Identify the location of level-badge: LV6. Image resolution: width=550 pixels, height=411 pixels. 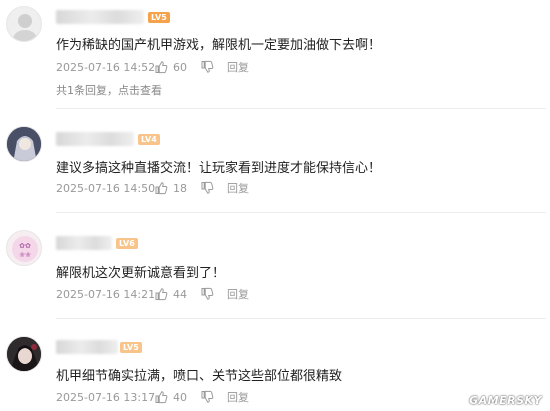
(127, 243).